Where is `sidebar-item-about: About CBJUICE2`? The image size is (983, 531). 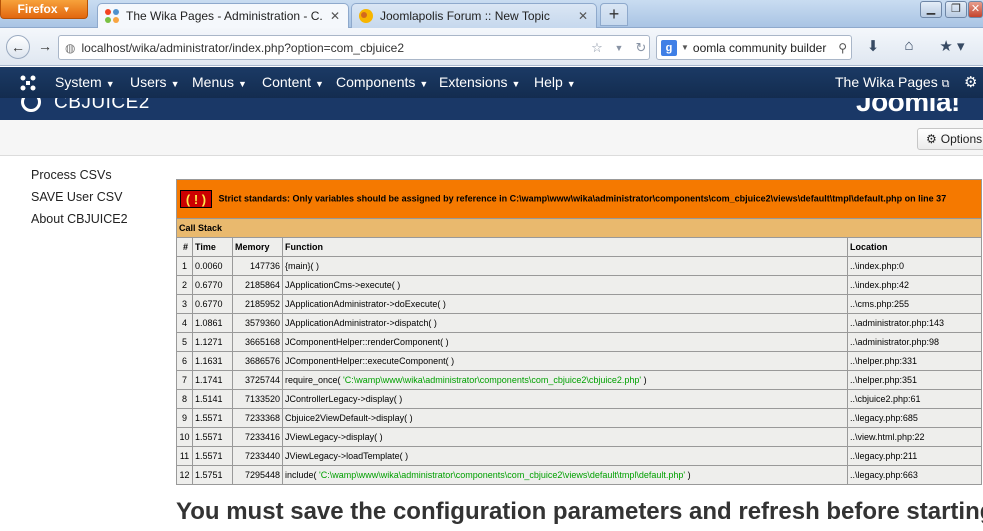
sidebar-item-about: About CBJUICE2 is located at coordinates (79, 219).